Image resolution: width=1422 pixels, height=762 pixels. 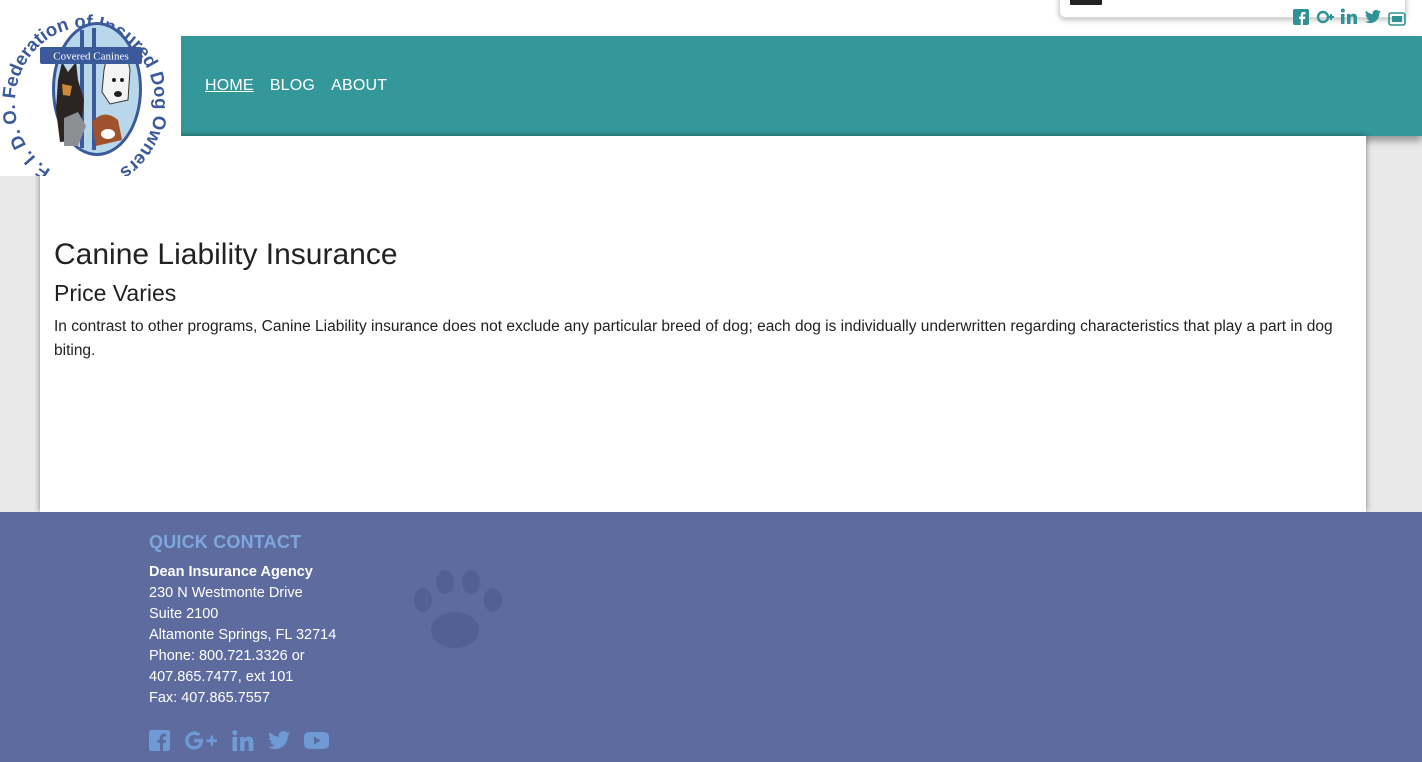 What do you see at coordinates (225, 542) in the screenshot?
I see `quick-contact-heading: QUICK CONTACT` at bounding box center [225, 542].